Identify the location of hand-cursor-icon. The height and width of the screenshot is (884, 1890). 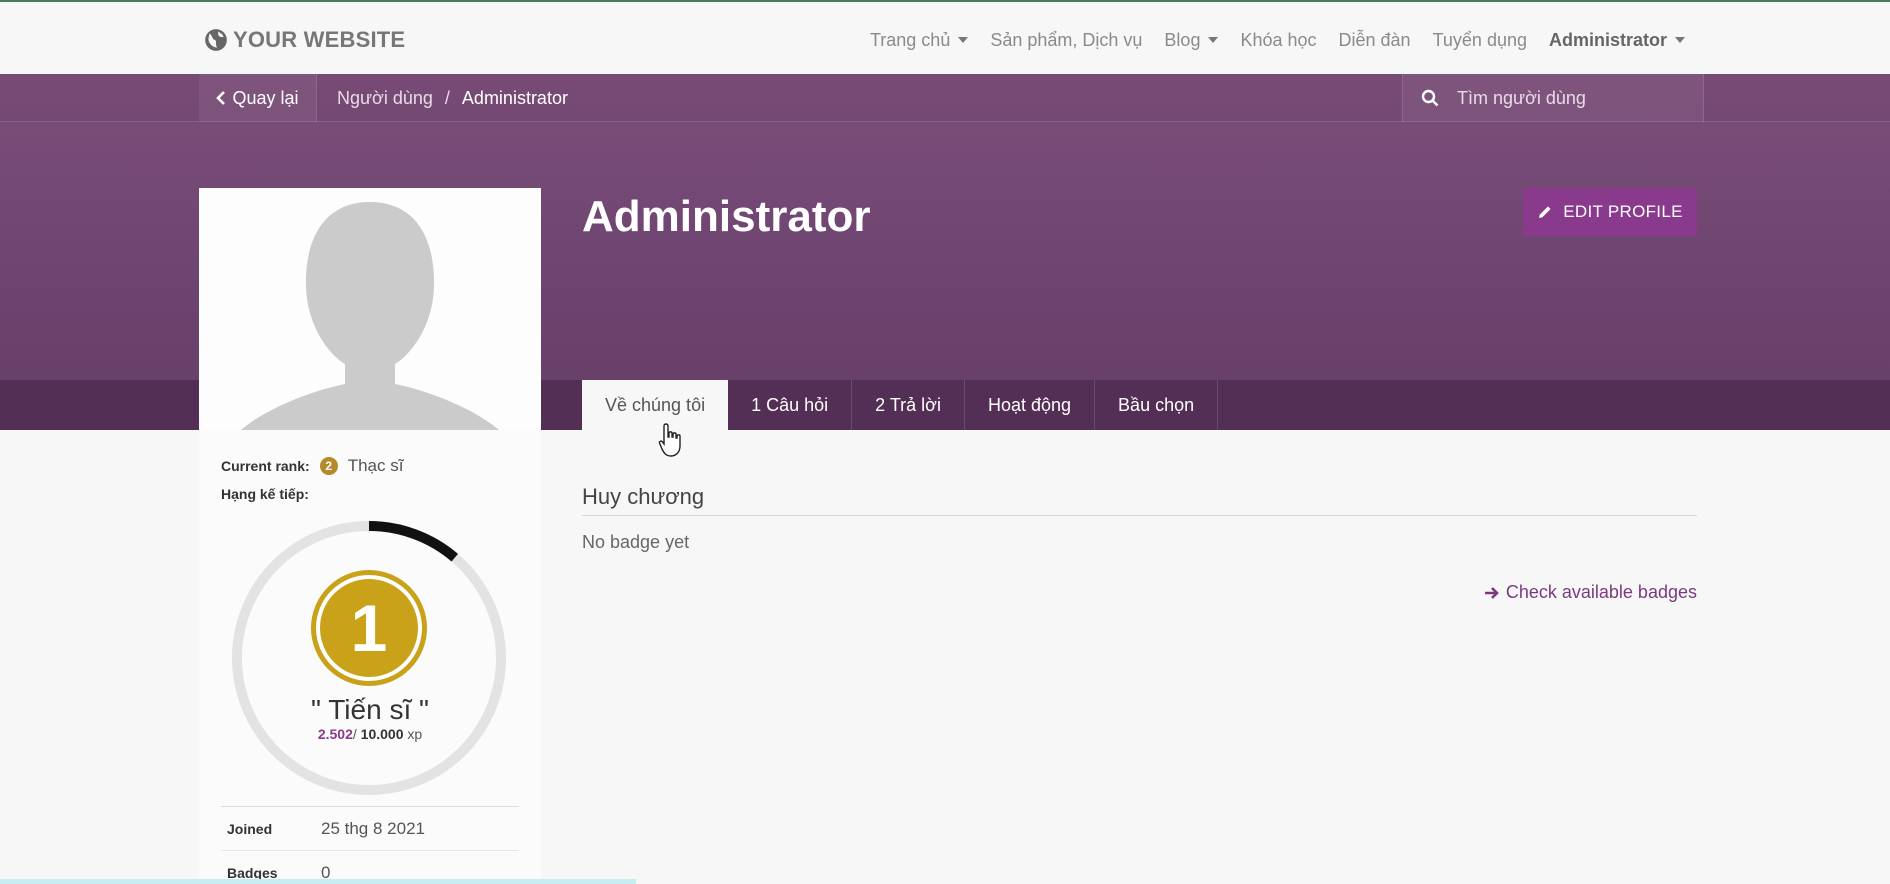
(669, 440).